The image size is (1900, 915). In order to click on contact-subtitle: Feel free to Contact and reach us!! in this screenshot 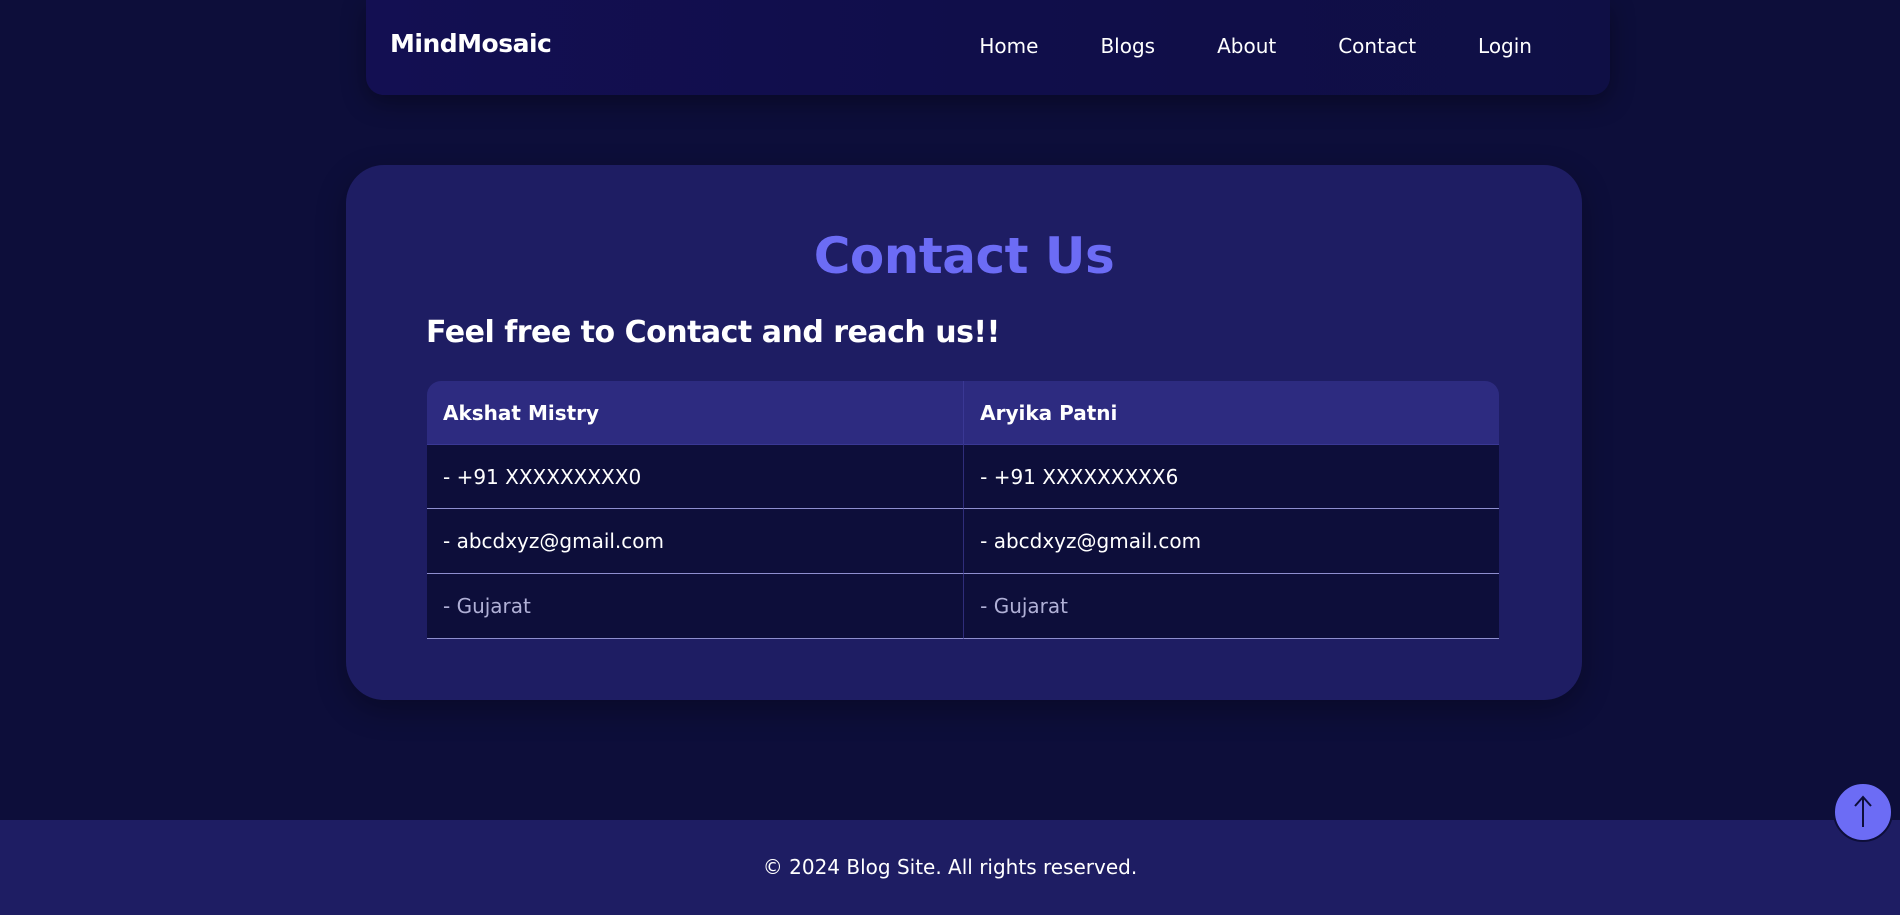, I will do `click(713, 332)`.